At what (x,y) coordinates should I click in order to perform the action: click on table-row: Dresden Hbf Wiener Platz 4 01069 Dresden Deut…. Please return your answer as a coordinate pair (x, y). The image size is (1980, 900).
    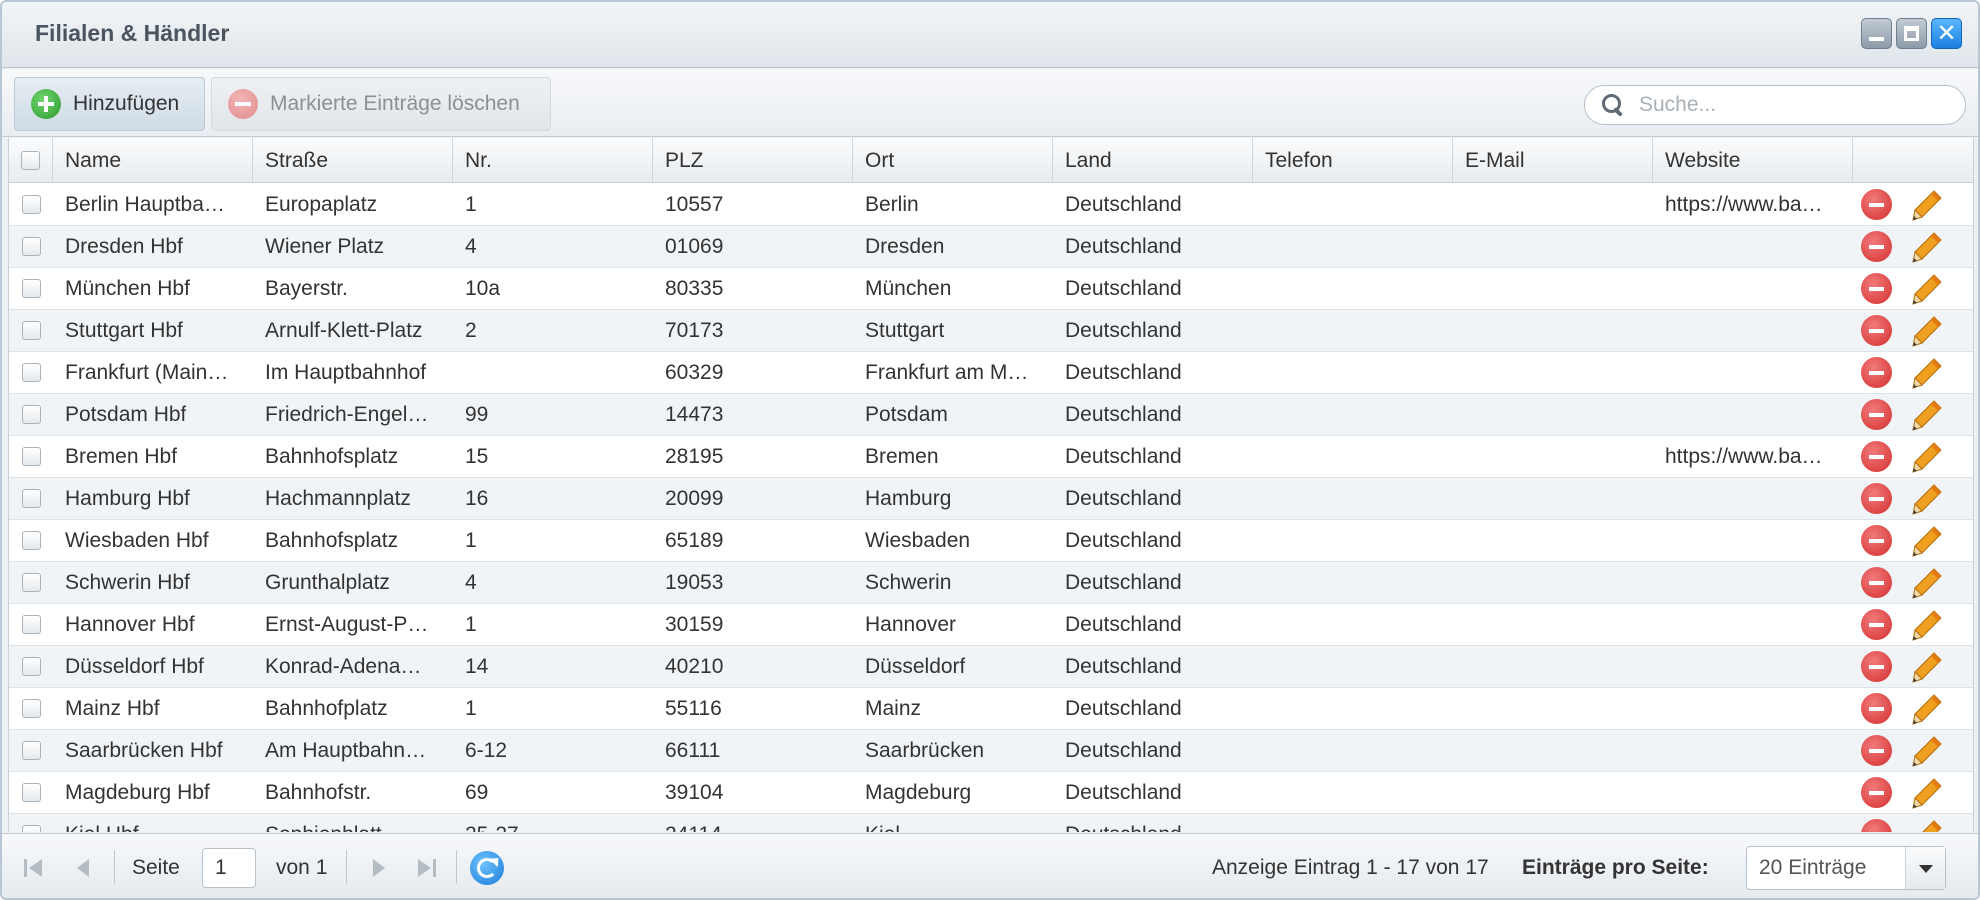
    Looking at the image, I should click on (991, 247).